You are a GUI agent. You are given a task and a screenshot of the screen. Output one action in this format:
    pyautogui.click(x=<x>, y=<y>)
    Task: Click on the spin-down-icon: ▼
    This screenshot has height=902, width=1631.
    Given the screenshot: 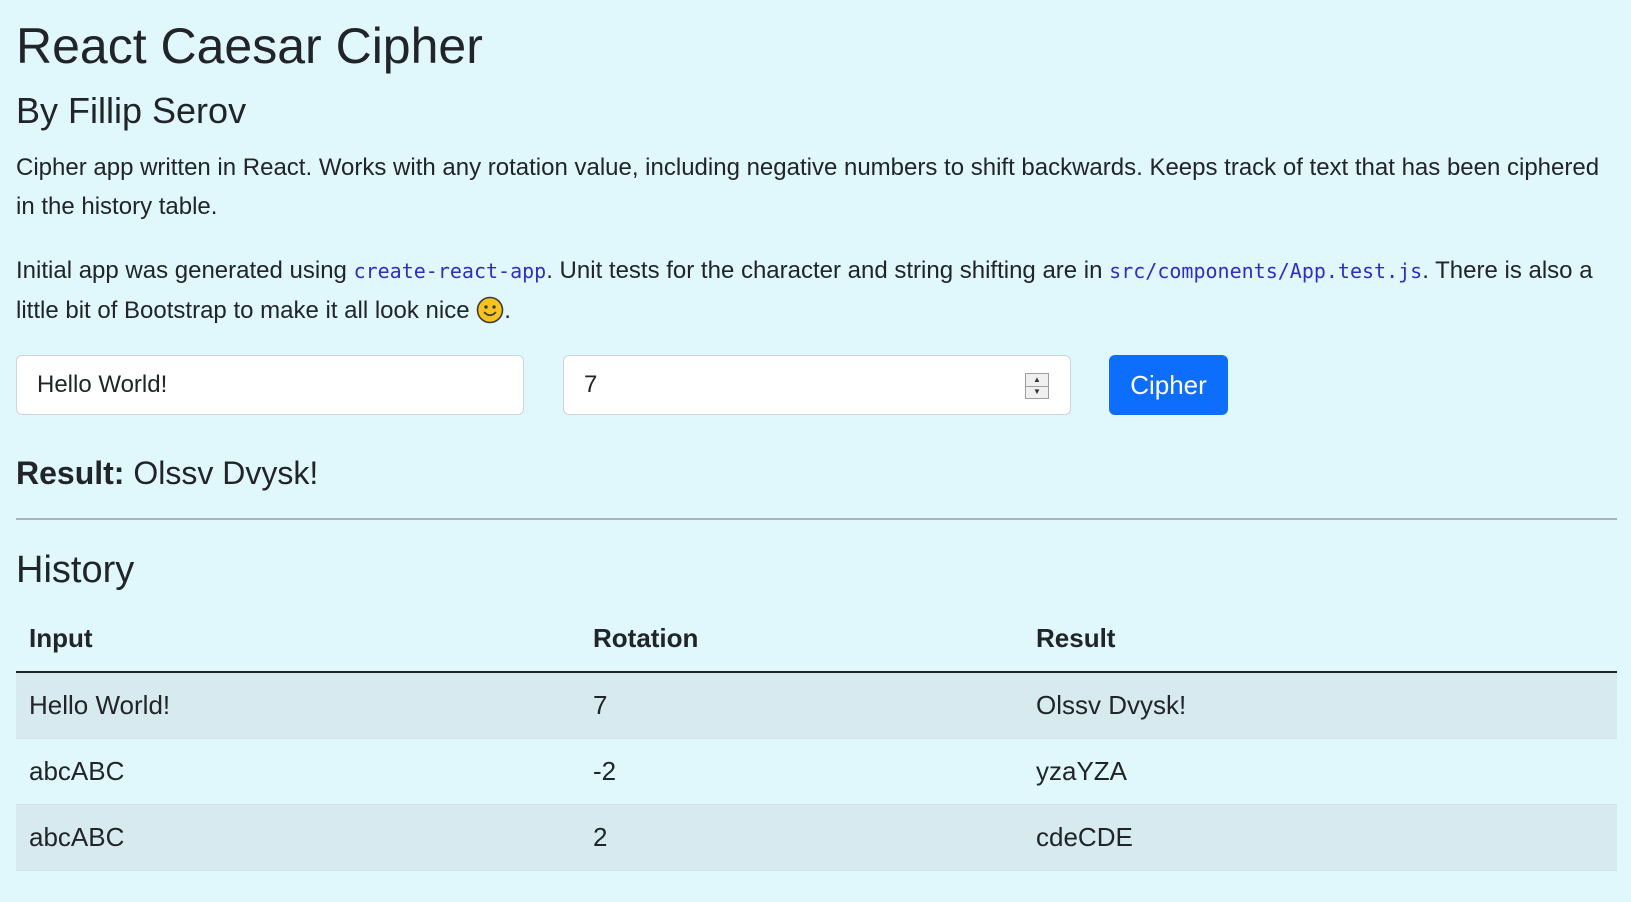 What is the action you would take?
    pyautogui.click(x=1037, y=392)
    